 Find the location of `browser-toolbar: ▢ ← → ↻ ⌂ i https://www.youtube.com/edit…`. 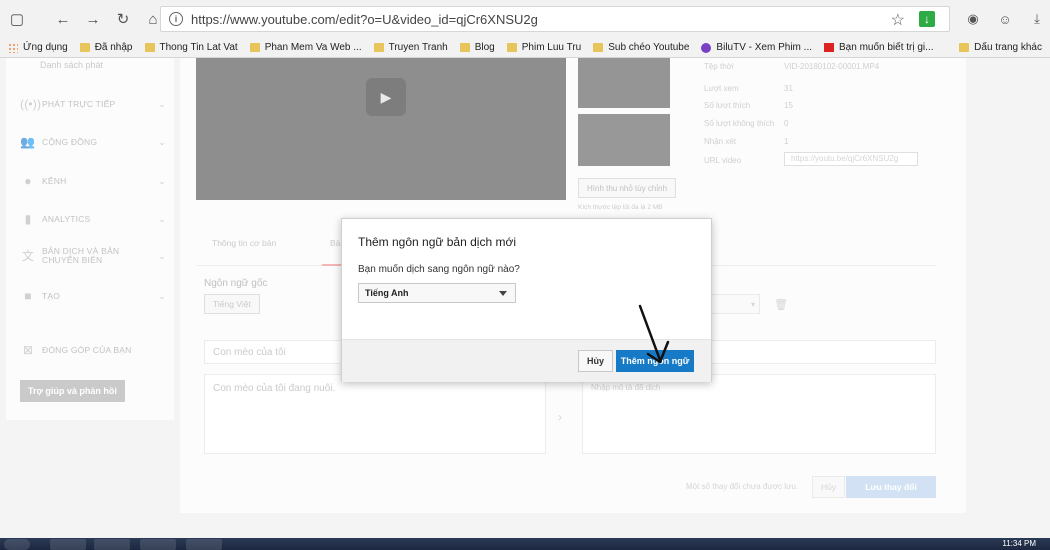

browser-toolbar: ▢ ← → ↻ ⌂ i https://www.youtube.com/edit… is located at coordinates (525, 19).